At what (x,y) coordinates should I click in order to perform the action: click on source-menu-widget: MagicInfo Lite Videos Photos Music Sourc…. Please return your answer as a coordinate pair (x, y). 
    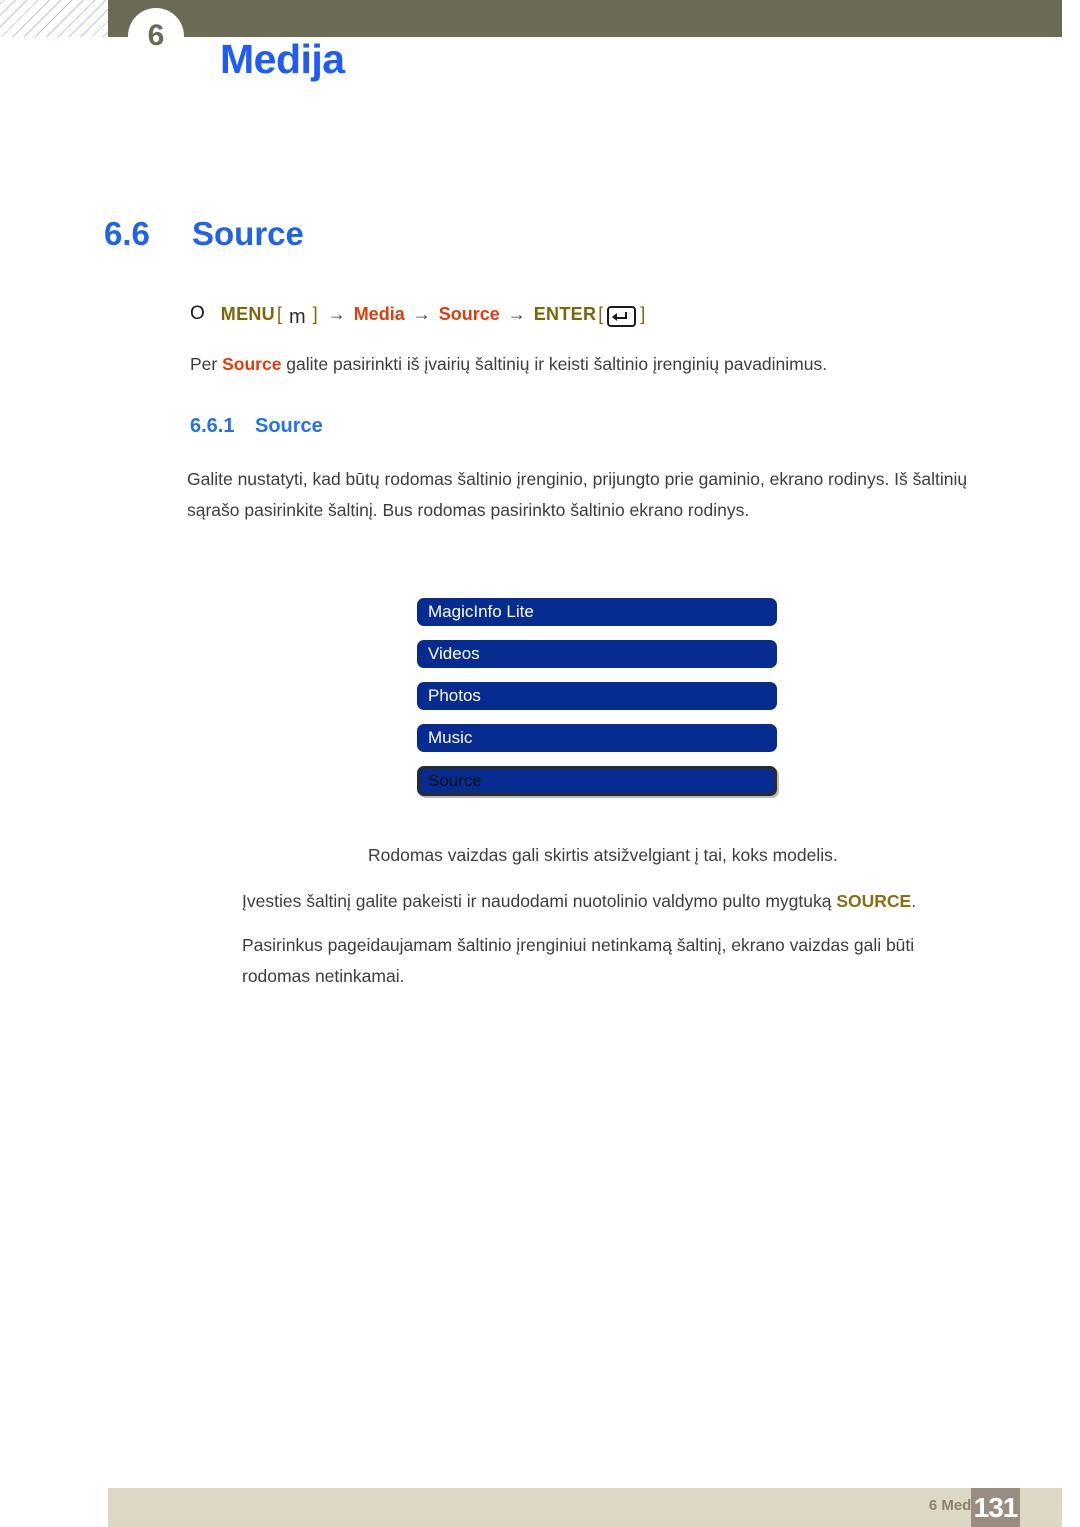
    Looking at the image, I should click on (597, 697).